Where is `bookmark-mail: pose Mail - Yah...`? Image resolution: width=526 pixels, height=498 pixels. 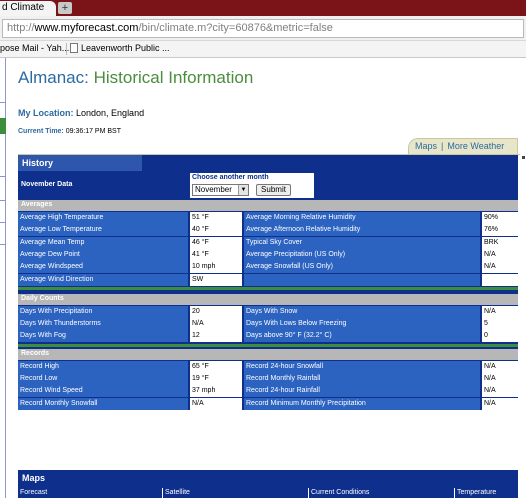
bookmark-mail: pose Mail - Yah... is located at coordinates (34, 48).